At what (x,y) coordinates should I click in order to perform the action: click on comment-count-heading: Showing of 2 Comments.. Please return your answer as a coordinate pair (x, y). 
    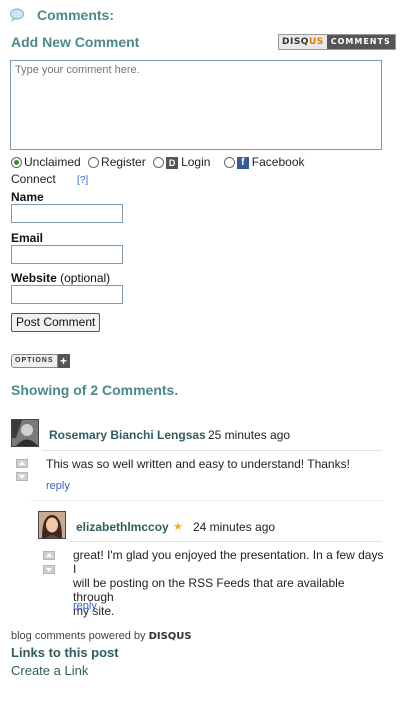
    Looking at the image, I should click on (95, 390).